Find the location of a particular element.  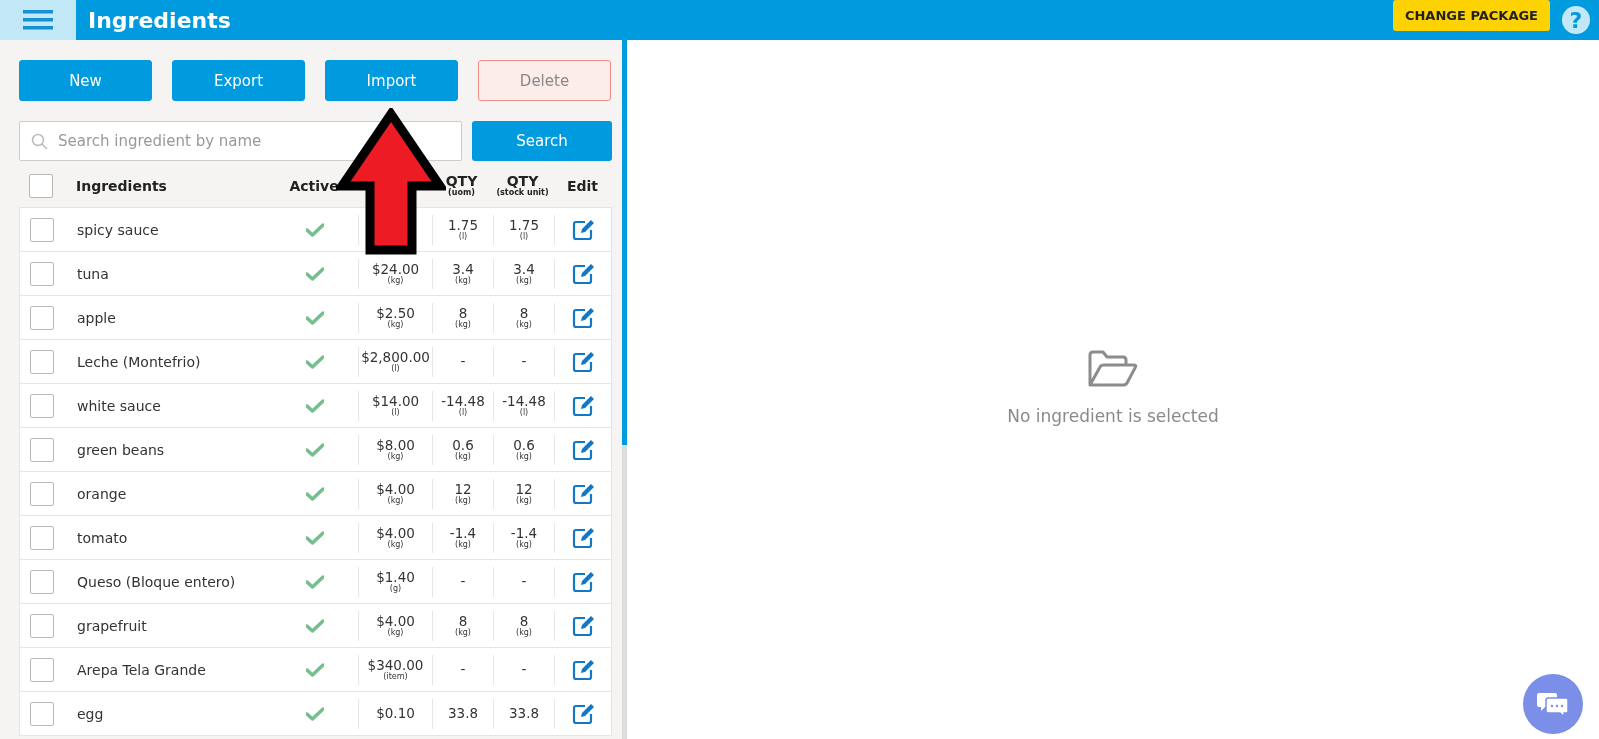

ingredient-name: tomato is located at coordinates (103, 537).